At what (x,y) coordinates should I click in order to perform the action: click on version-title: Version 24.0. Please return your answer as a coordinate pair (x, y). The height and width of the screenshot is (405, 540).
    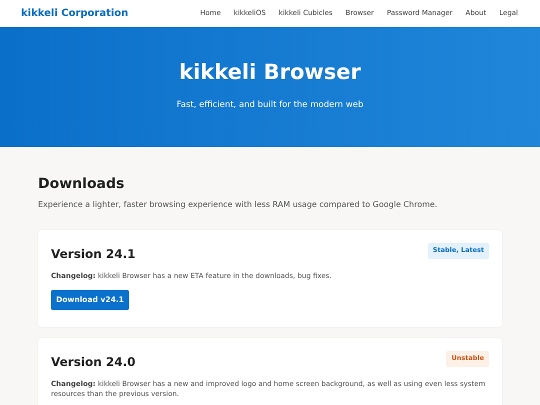
    Looking at the image, I should click on (93, 362).